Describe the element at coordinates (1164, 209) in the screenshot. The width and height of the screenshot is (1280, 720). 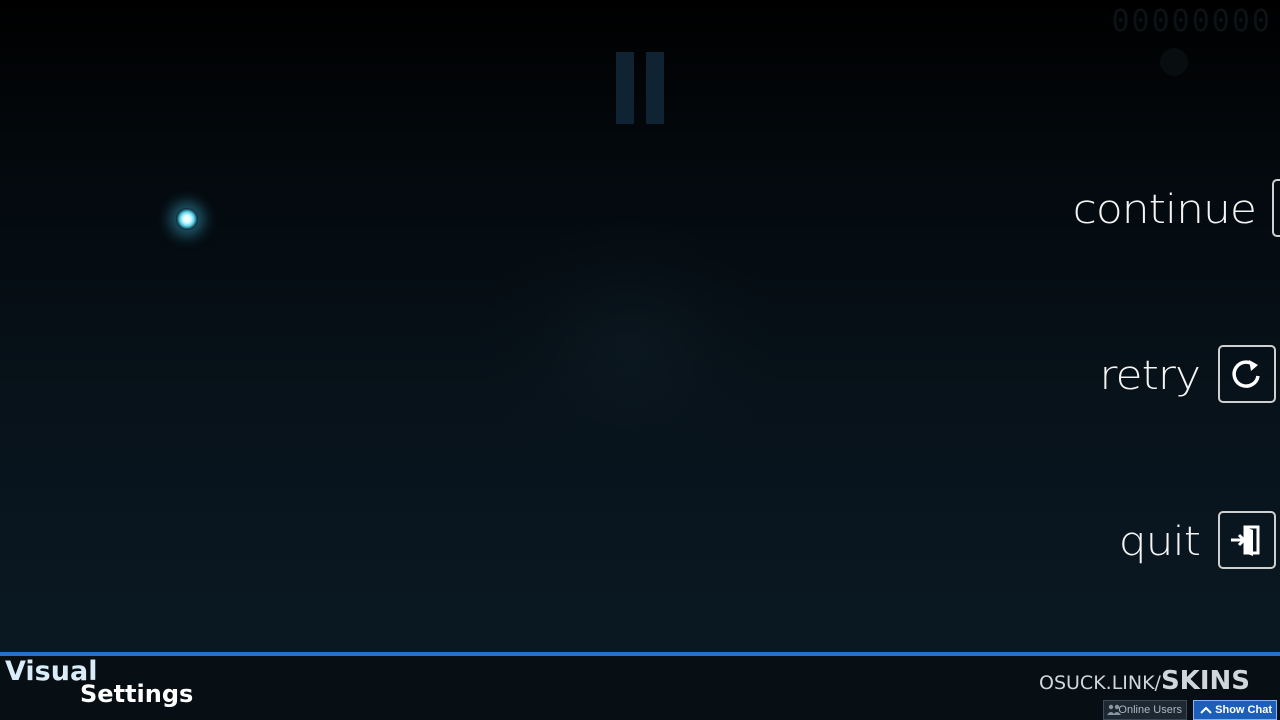
I see `continue-label: continue` at that location.